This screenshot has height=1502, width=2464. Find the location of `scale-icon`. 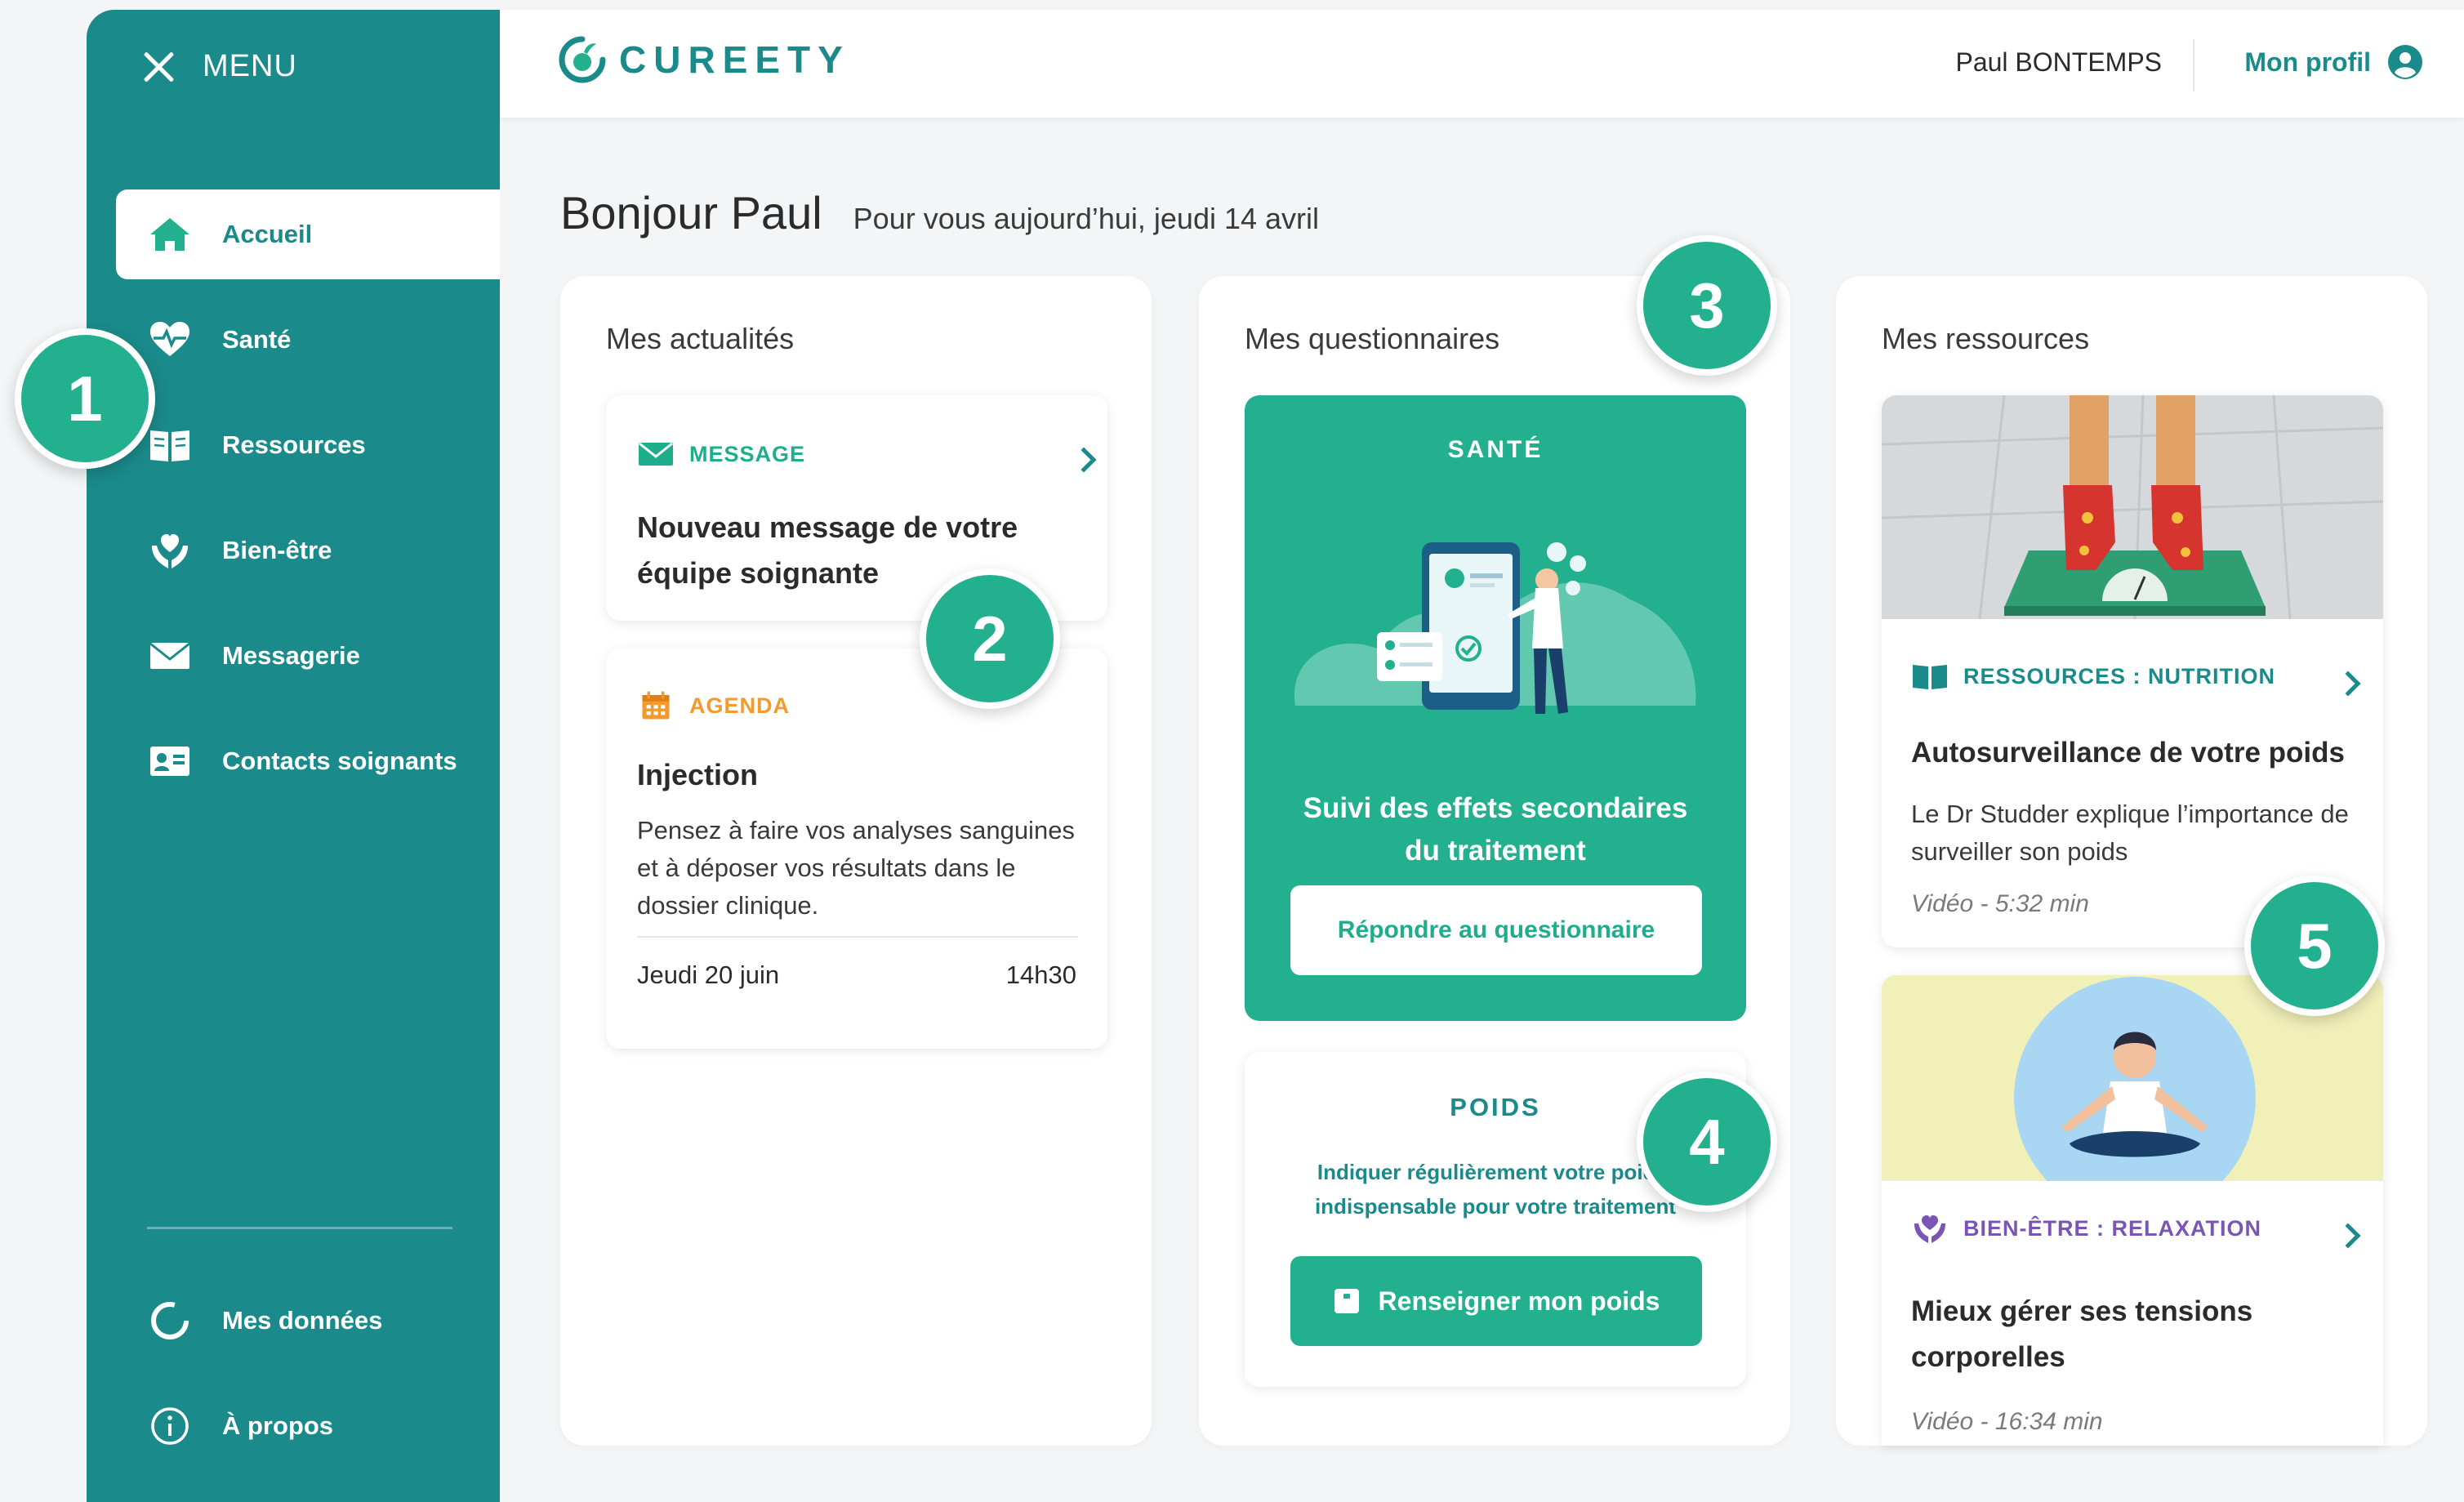

scale-icon is located at coordinates (1346, 1301).